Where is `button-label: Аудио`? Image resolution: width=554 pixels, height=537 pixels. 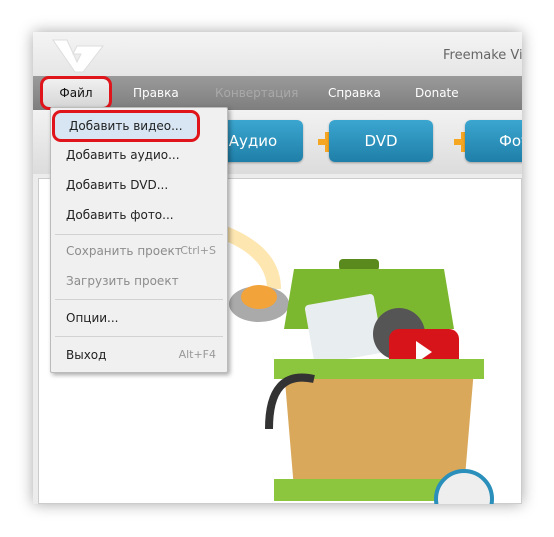
button-label: Аудио is located at coordinates (253, 141).